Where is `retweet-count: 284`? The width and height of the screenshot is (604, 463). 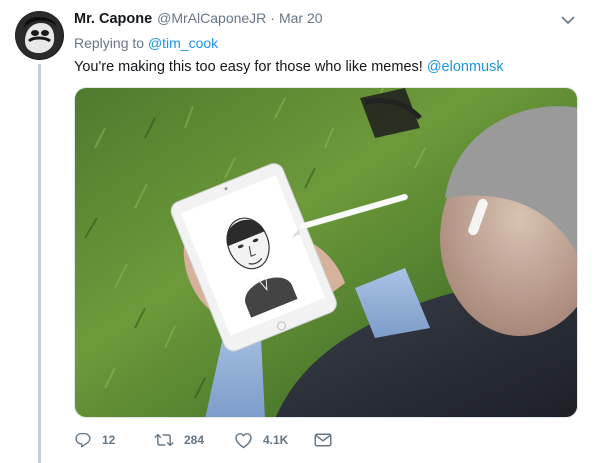 retweet-count: 284 is located at coordinates (194, 440).